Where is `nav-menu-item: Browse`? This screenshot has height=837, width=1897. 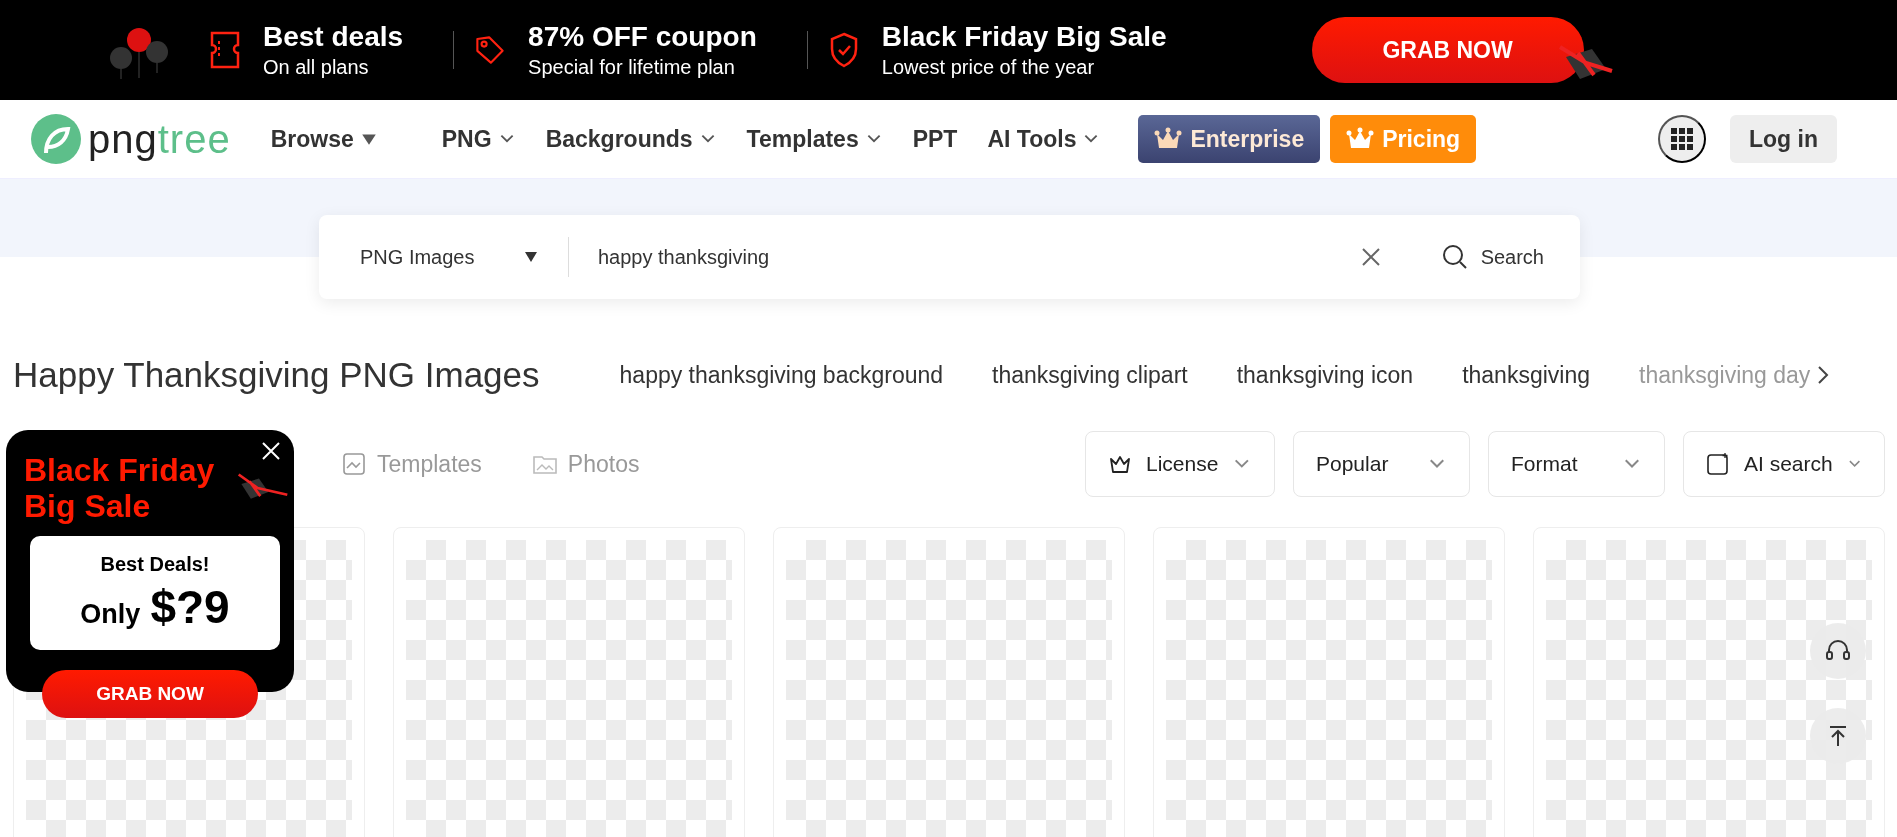
nav-menu-item: Browse is located at coordinates (324, 139).